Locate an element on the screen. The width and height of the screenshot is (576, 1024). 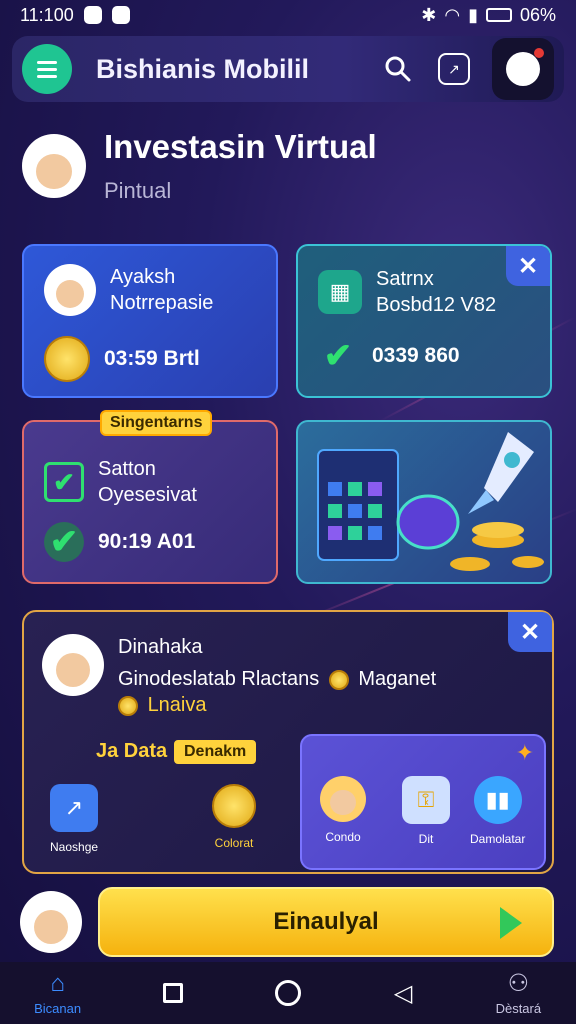
detail-line: Ginodeslatab Rlactans is located at coordinates (219, 679).